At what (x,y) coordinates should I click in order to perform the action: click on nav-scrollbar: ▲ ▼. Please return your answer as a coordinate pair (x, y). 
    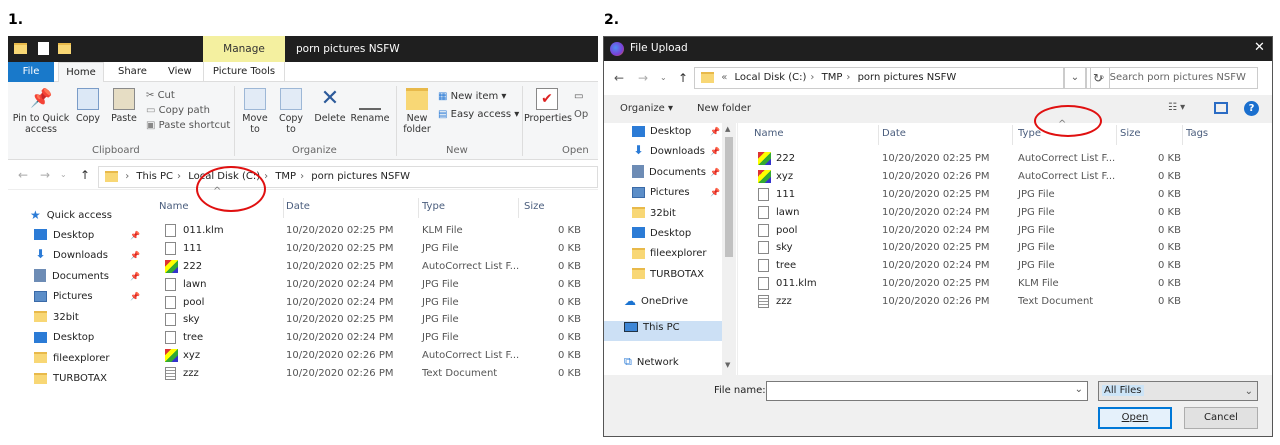
    Looking at the image, I should click on (729, 249).